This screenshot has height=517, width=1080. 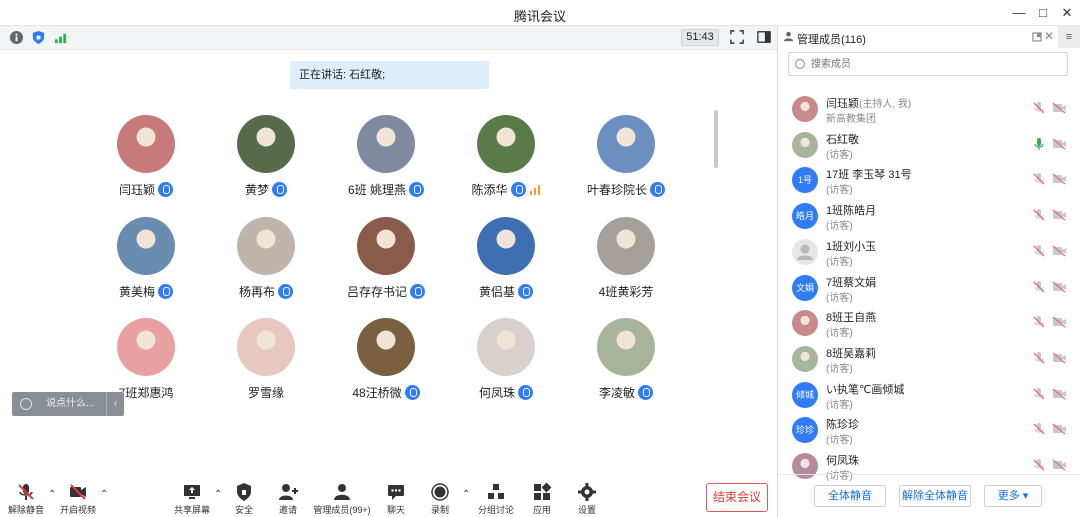 What do you see at coordinates (115, 404) in the screenshot?
I see `collapse-chat-icon: ‹` at bounding box center [115, 404].